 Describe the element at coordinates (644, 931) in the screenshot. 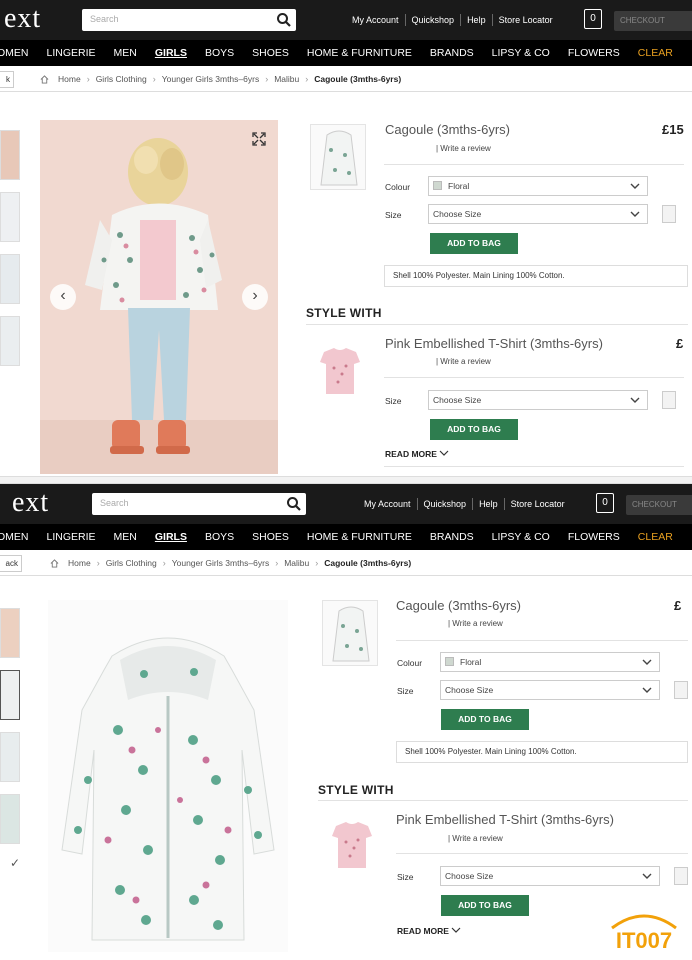

I see `watermark-logo: IT007` at that location.